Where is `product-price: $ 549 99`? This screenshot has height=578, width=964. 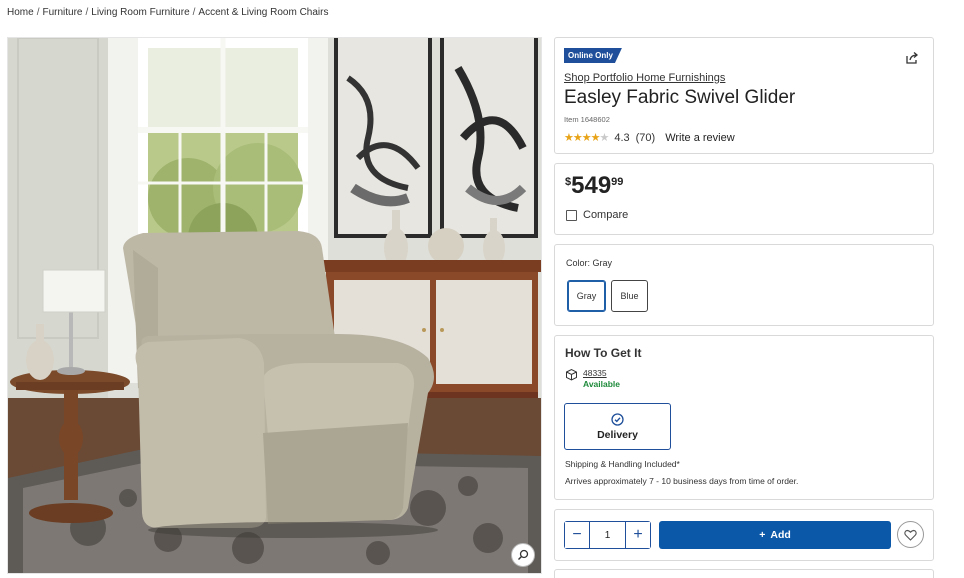 product-price: $ 549 99 is located at coordinates (594, 186).